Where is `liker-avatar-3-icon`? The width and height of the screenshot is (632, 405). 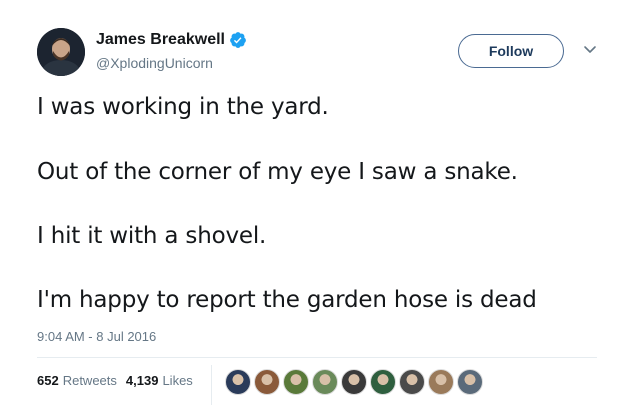
liker-avatar-3-icon is located at coordinates (296, 382).